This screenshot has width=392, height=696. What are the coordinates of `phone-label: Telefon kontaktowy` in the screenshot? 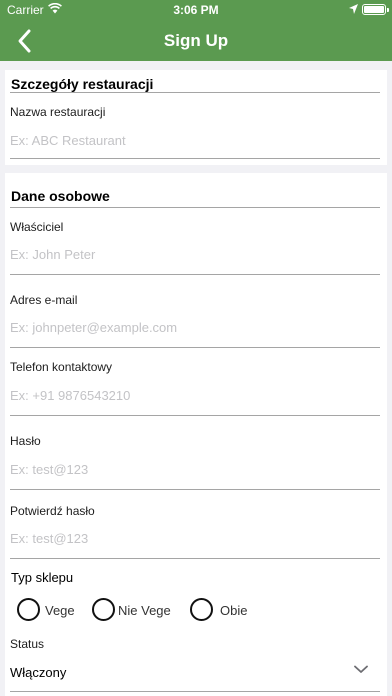 It's located at (61, 367).